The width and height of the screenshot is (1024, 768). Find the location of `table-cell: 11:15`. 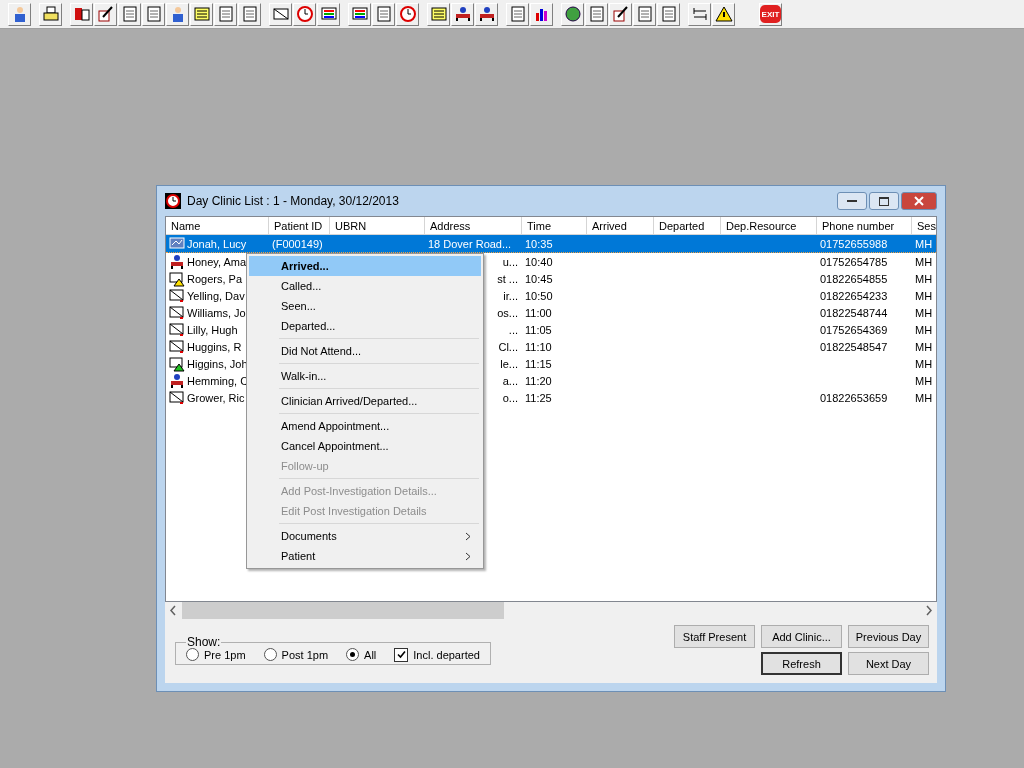

table-cell: 11:15 is located at coordinates (538, 363).